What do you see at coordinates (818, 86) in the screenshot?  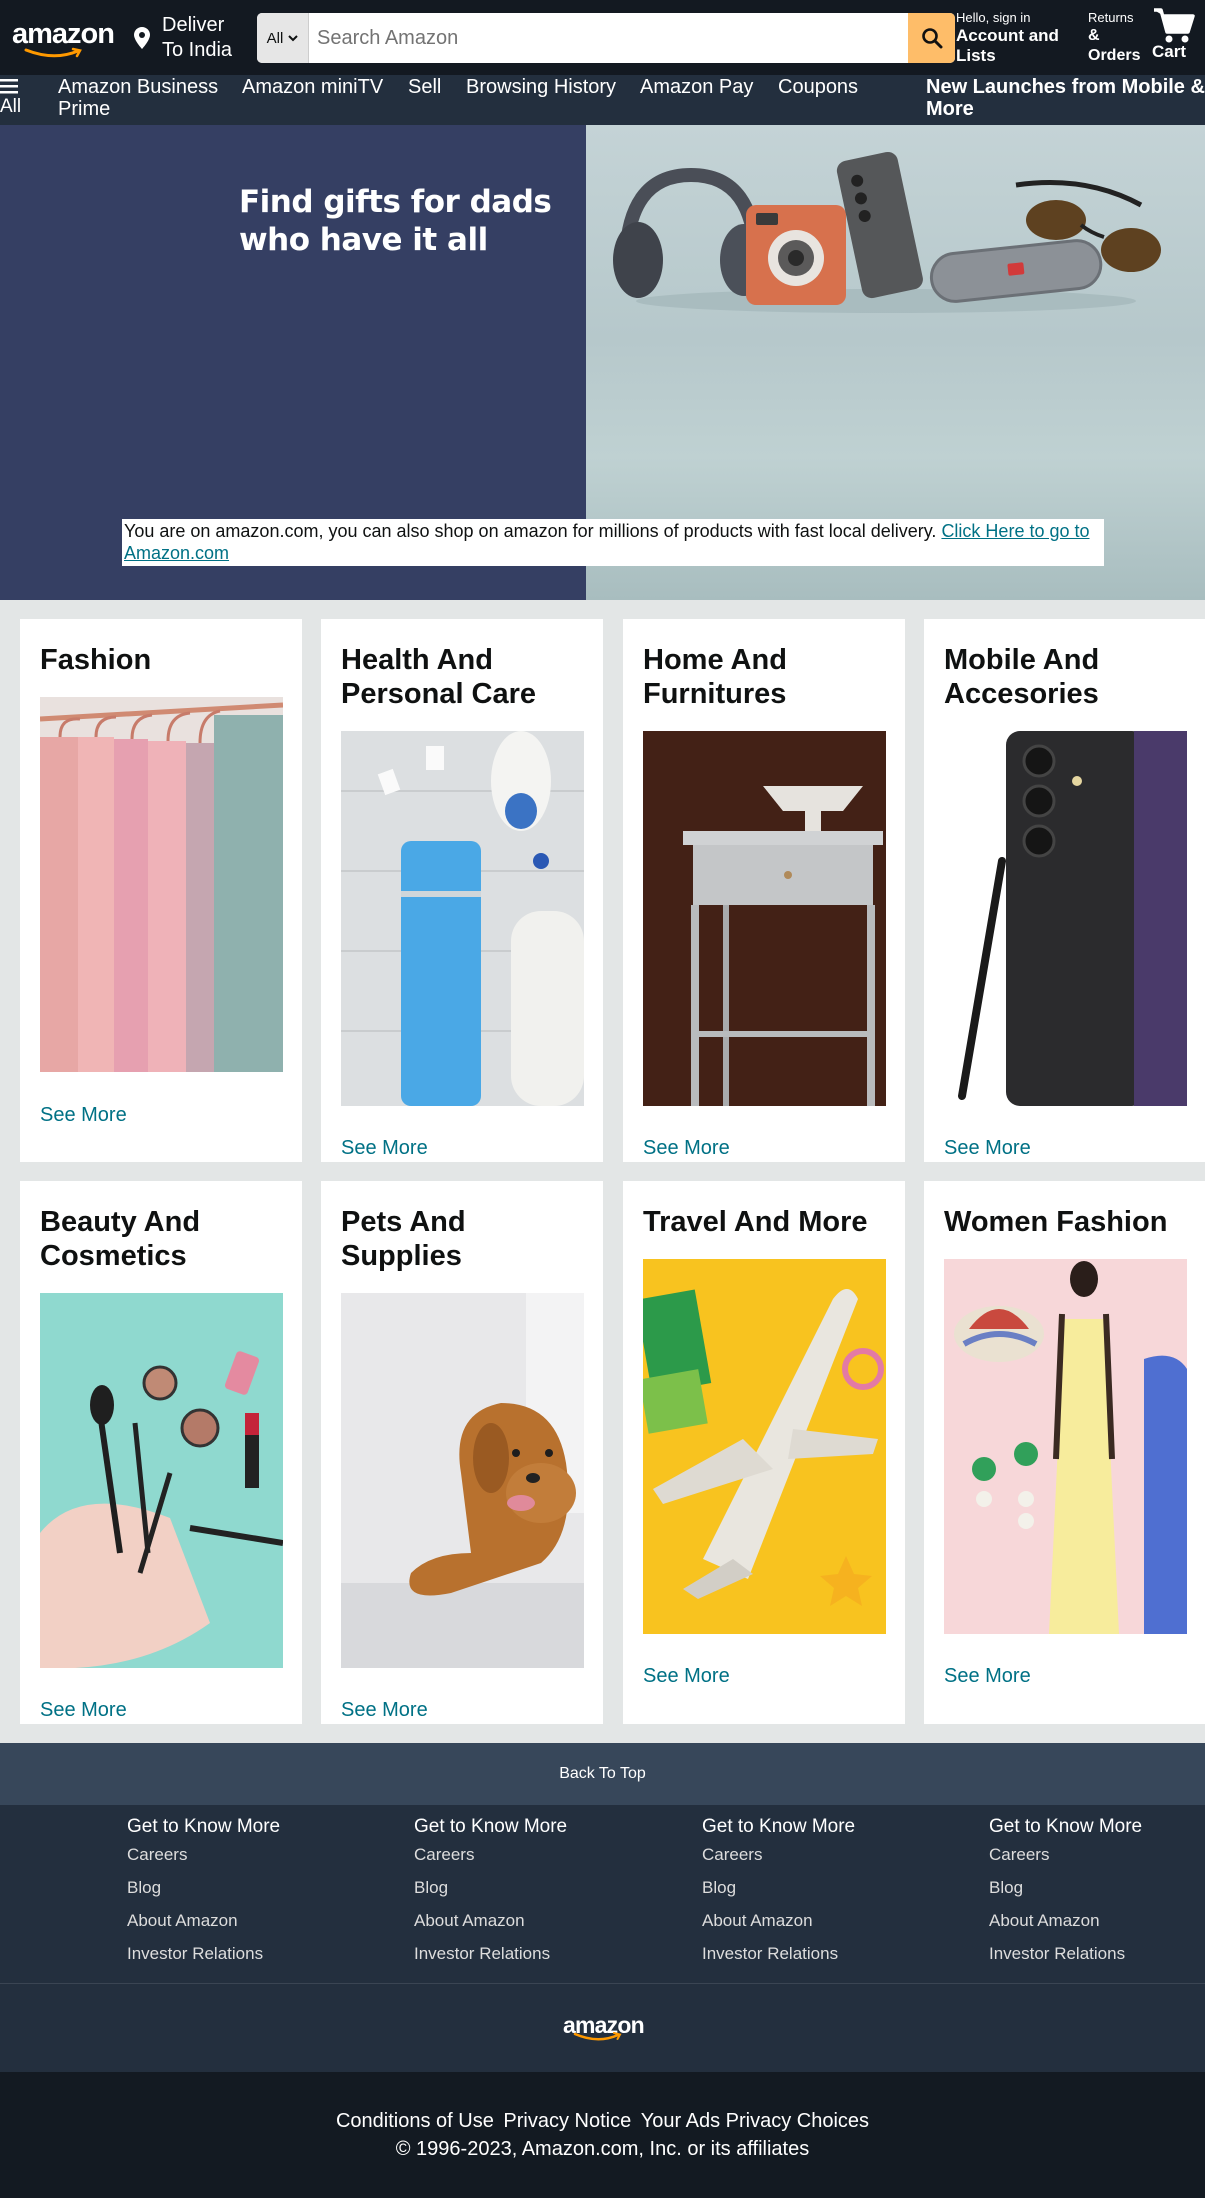 I see `nav-item-coupons: Coupons` at bounding box center [818, 86].